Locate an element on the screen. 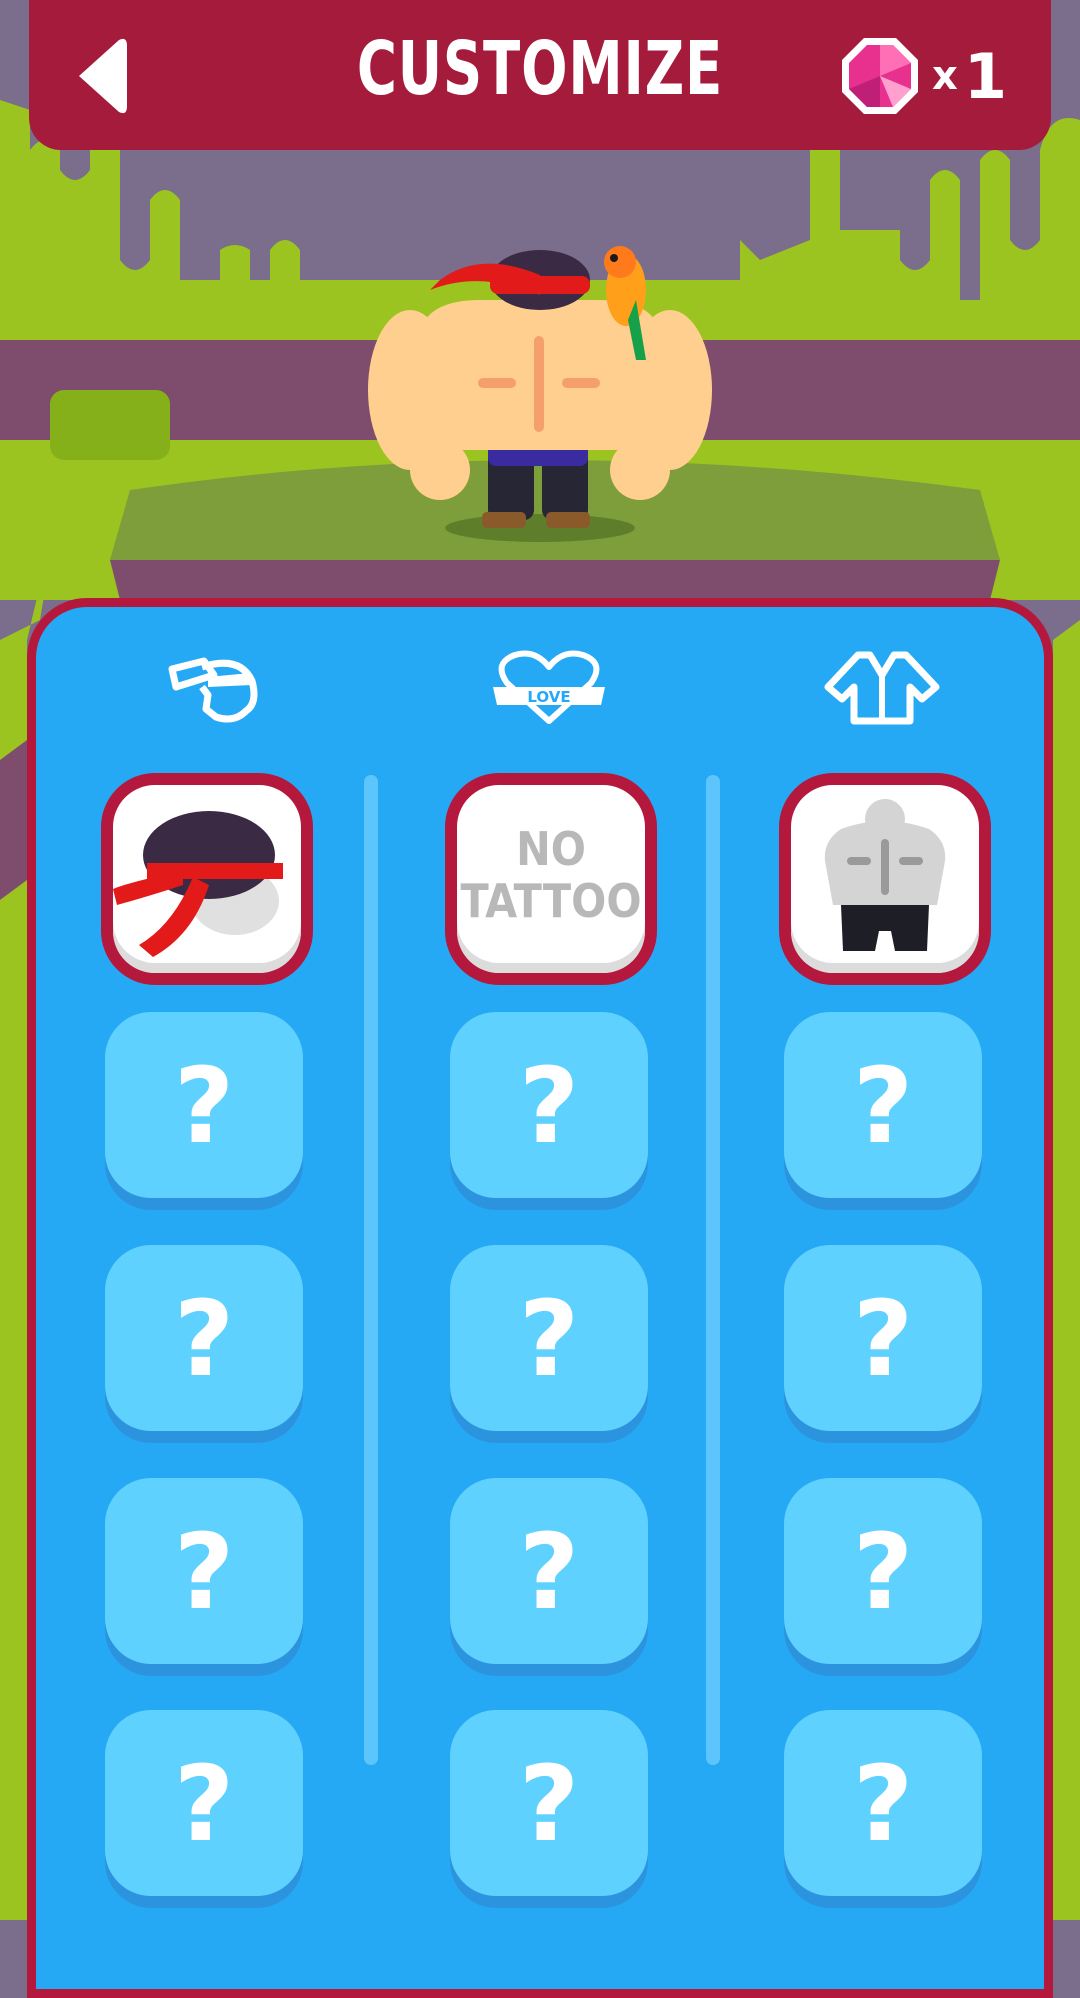 Image resolution: width=1080 pixels, height=1998 pixels. selected-outfit-slot is located at coordinates (885, 879).